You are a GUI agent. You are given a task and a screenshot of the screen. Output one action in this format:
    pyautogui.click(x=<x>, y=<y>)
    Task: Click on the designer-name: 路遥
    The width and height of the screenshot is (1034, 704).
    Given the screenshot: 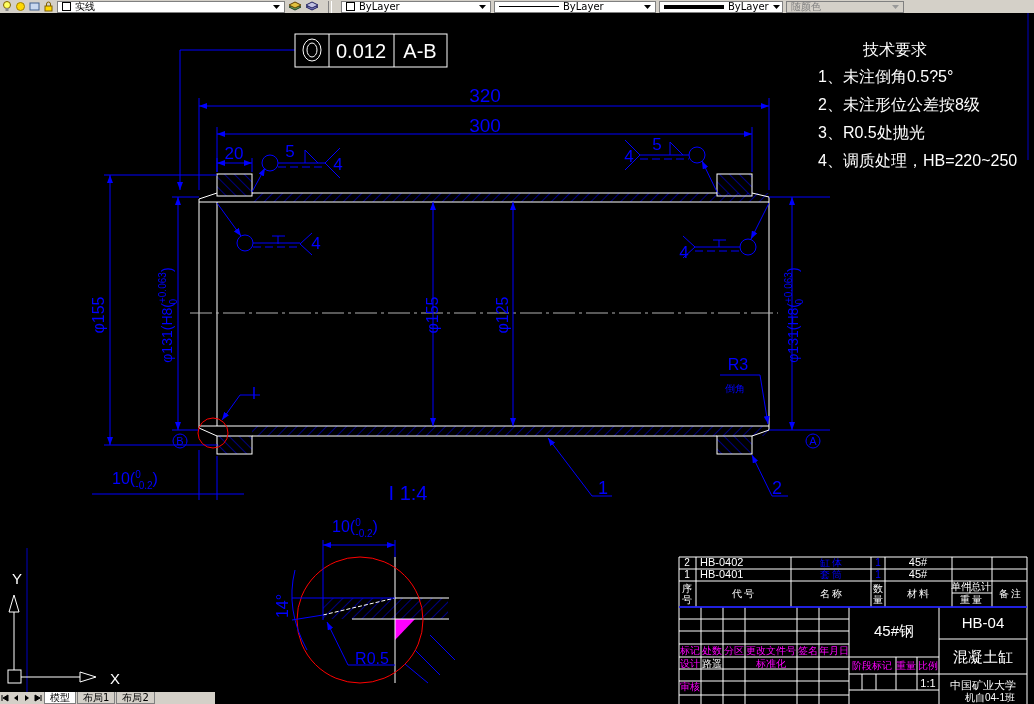 What is the action you would take?
    pyautogui.click(x=712, y=663)
    